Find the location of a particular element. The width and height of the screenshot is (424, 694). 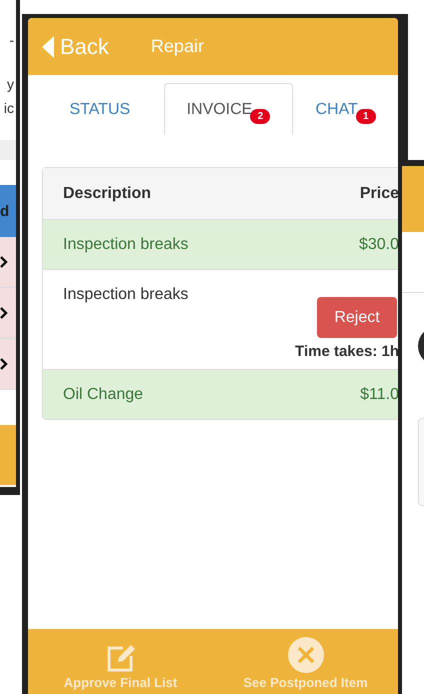

text-fragment: y is located at coordinates (10, 84).